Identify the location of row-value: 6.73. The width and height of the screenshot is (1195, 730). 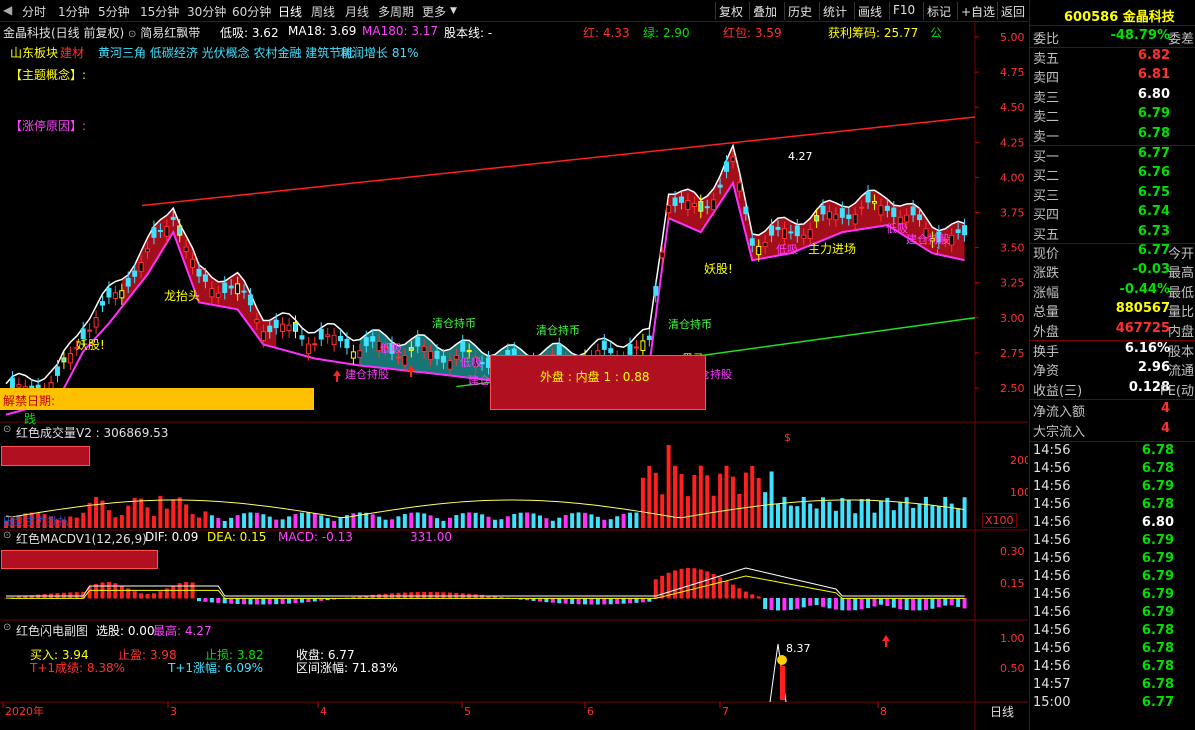
(1153, 231).